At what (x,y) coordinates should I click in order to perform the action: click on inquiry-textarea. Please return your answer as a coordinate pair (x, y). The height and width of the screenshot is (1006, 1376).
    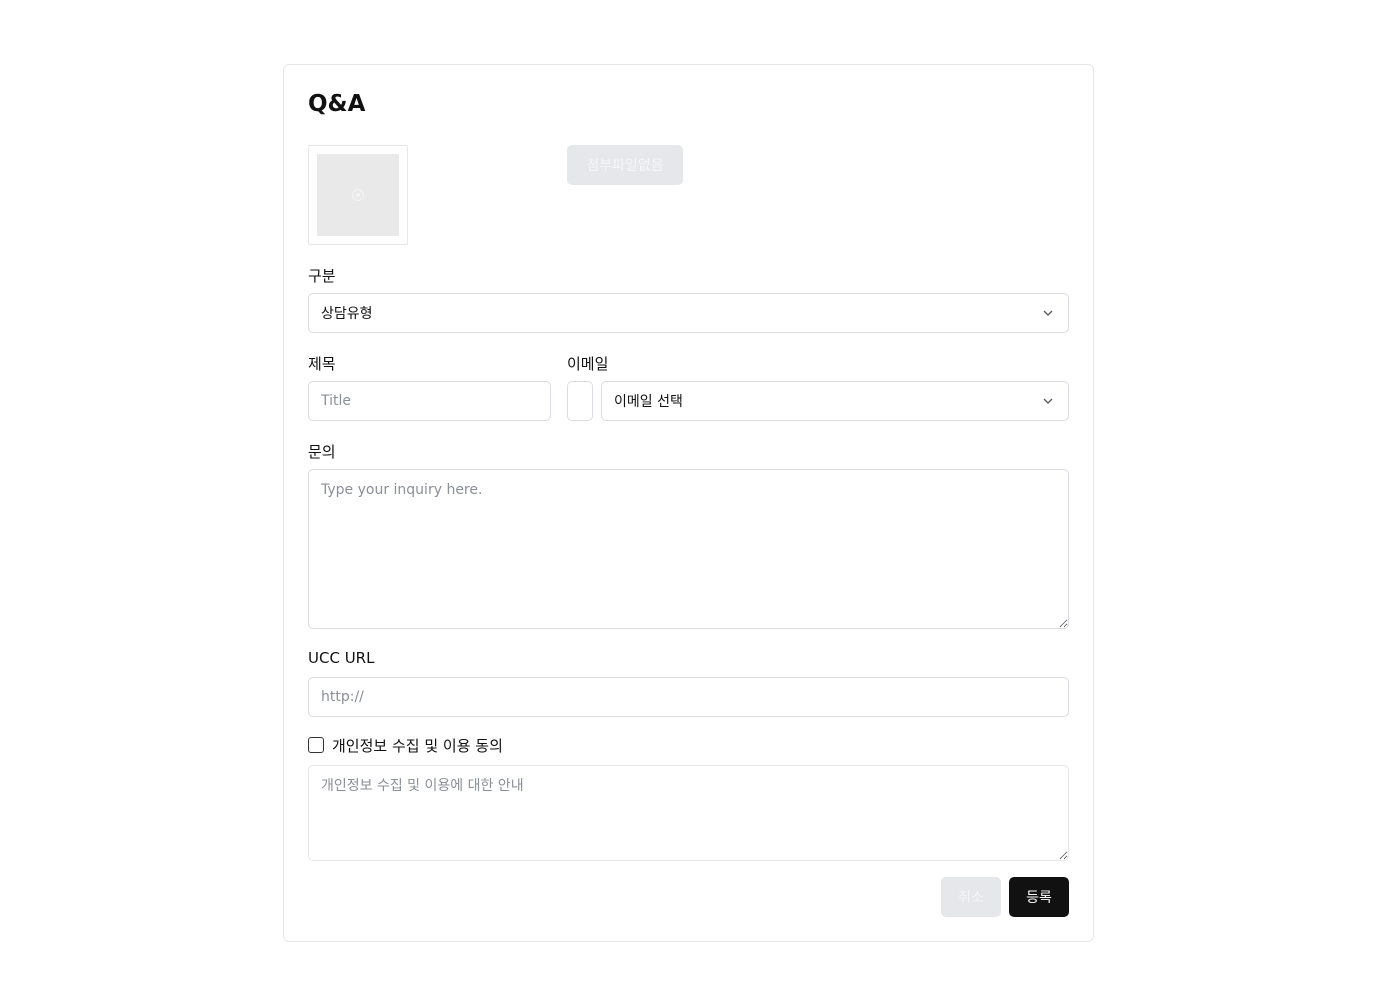
    Looking at the image, I should click on (688, 549).